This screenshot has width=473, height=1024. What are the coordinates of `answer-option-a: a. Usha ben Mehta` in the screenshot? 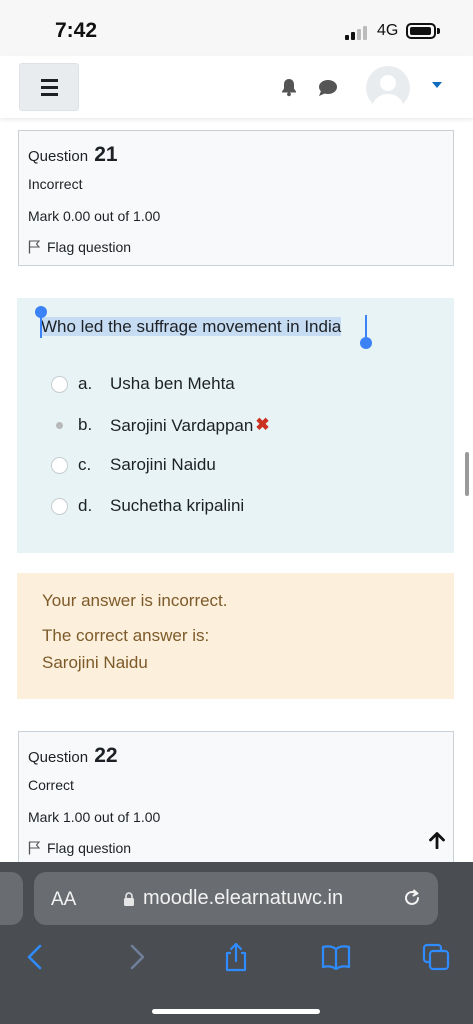 It's located at (235, 385).